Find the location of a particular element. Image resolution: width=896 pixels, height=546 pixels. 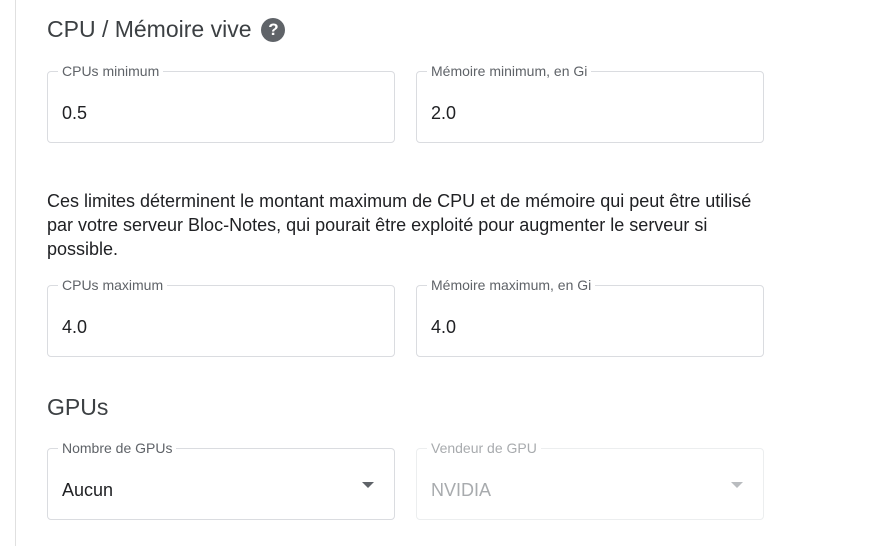

gpus-title-text: GPUs is located at coordinates (78, 407).